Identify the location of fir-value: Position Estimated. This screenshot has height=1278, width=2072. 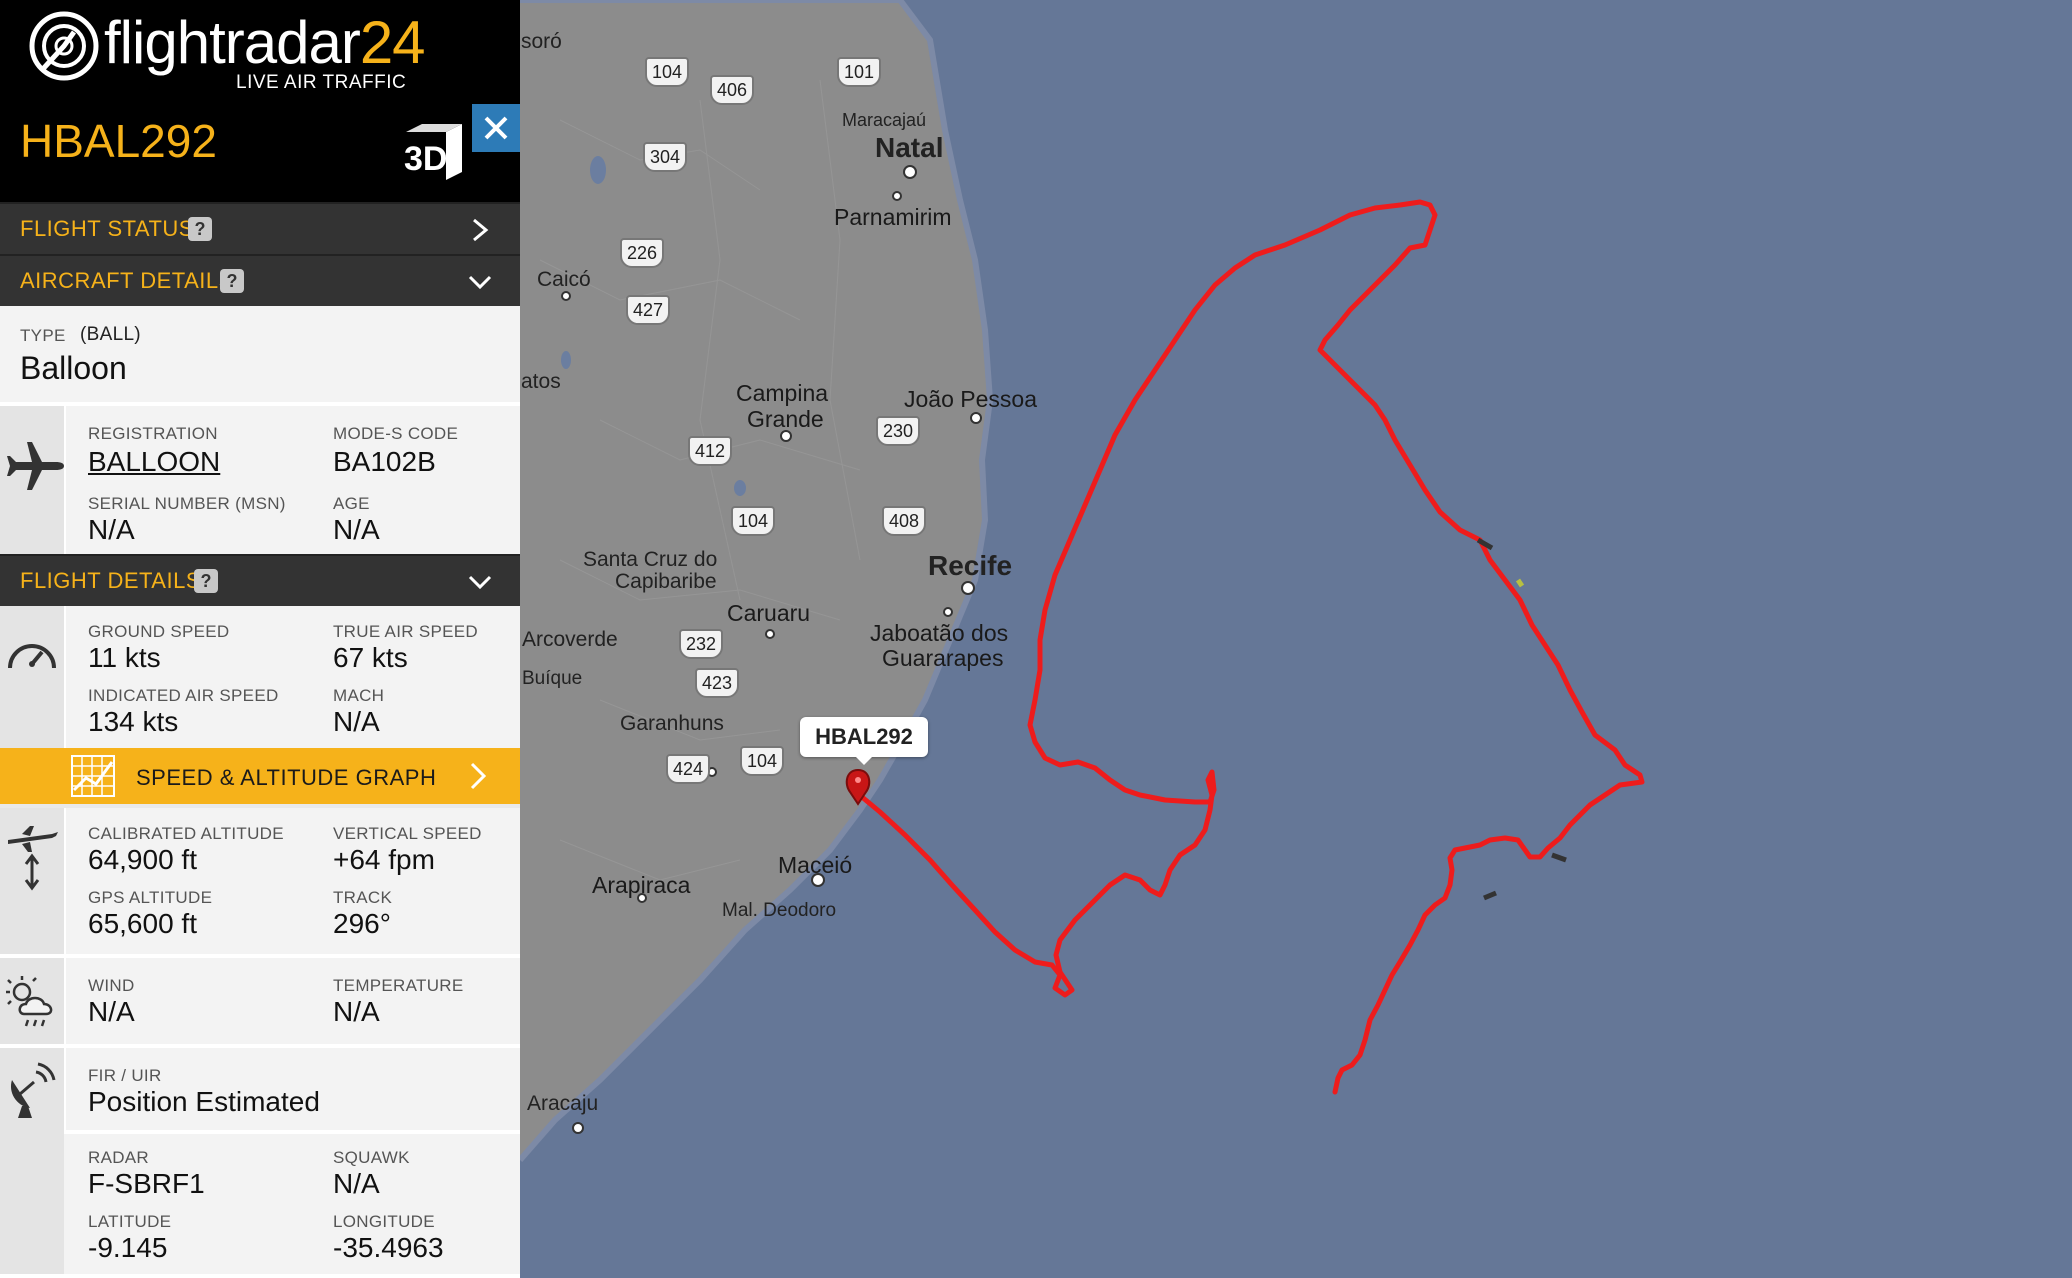
(204, 1101).